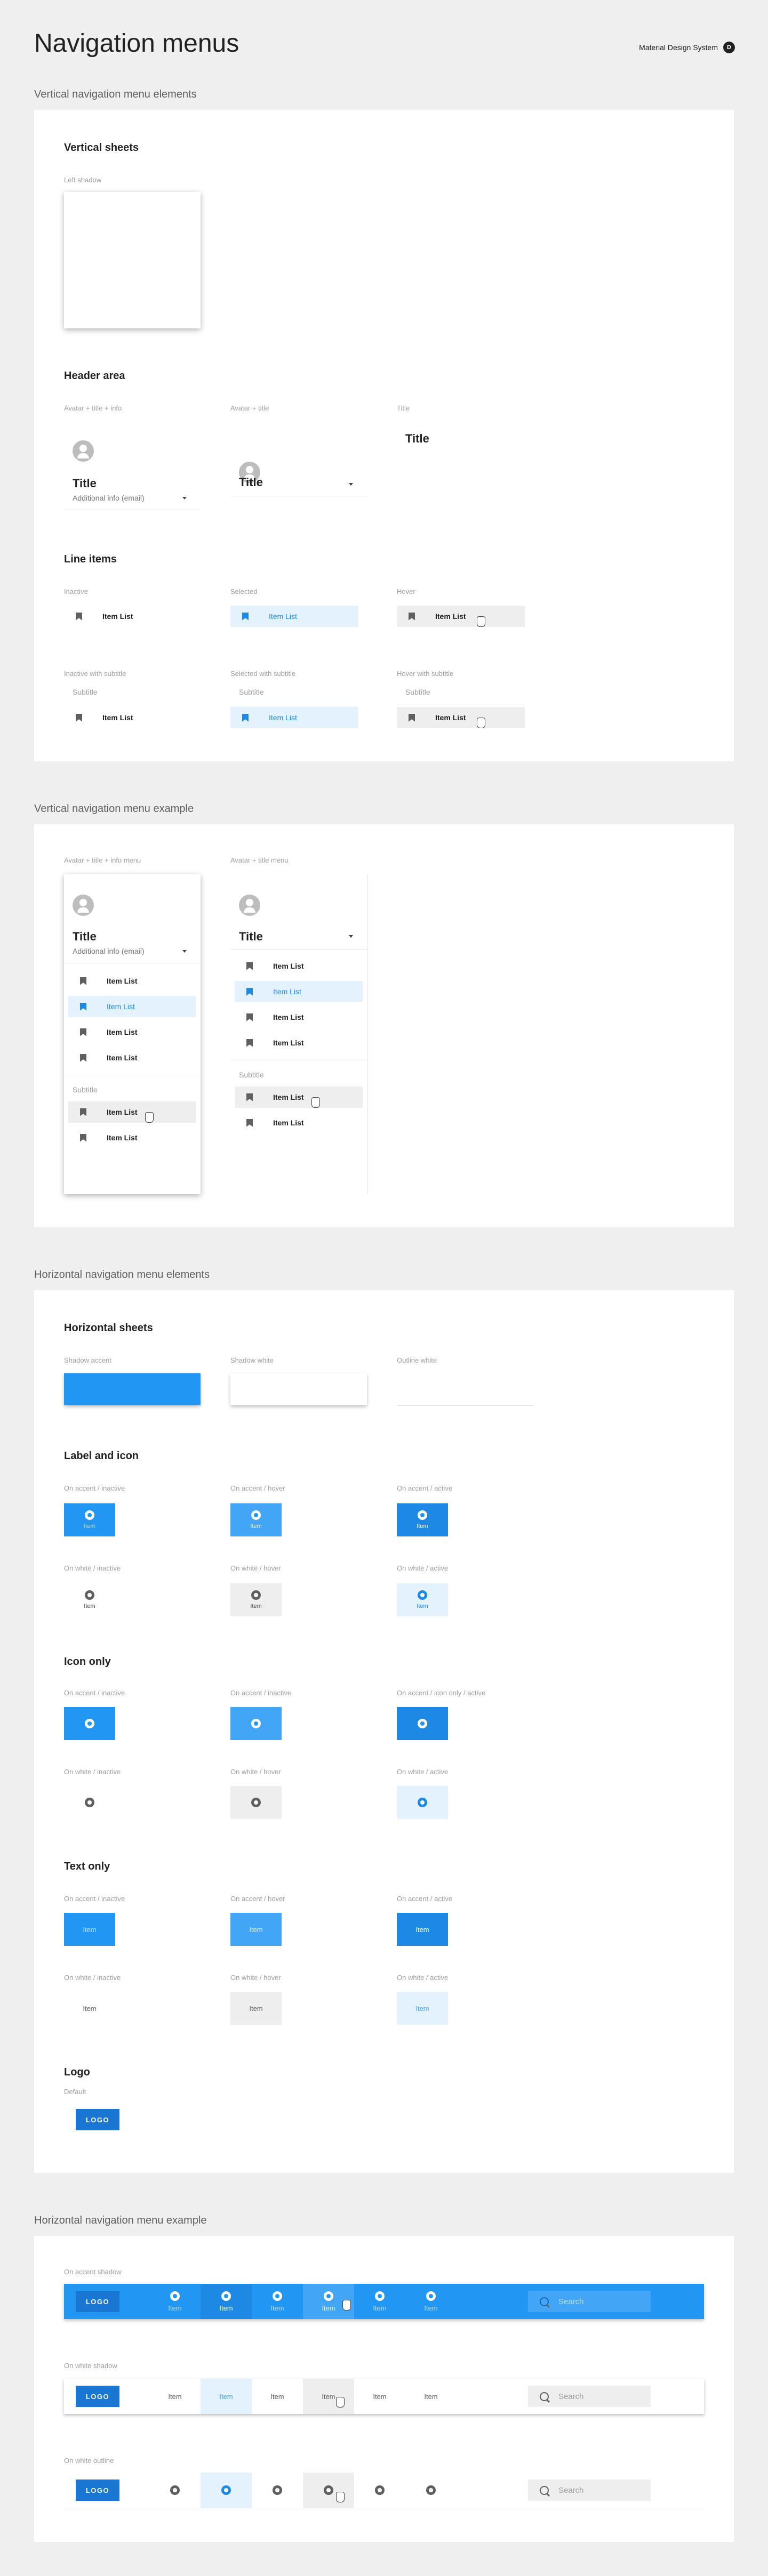 The width and height of the screenshot is (768, 2576). What do you see at coordinates (422, 1929) in the screenshot?
I see `text-item-accent-active: Item` at bounding box center [422, 1929].